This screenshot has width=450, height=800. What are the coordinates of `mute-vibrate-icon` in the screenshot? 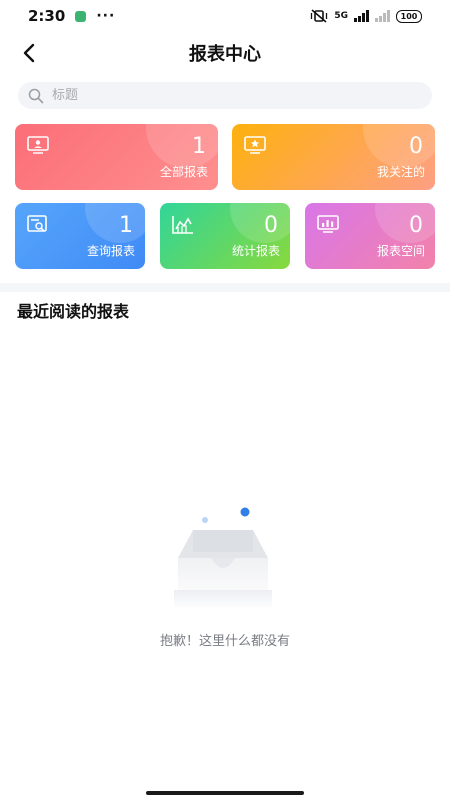 It's located at (319, 16).